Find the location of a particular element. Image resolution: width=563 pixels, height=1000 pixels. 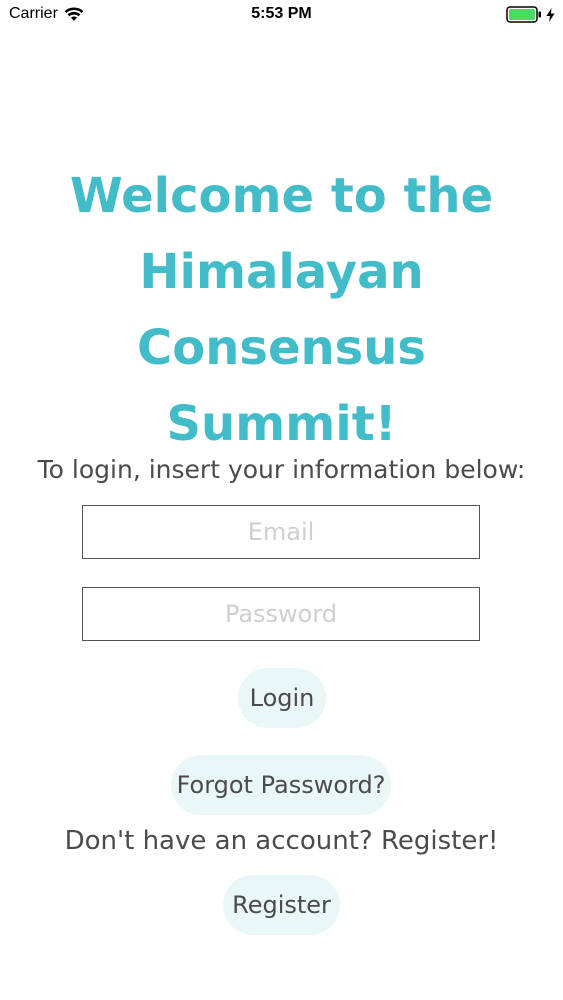

register-button: Register is located at coordinates (281, 905).